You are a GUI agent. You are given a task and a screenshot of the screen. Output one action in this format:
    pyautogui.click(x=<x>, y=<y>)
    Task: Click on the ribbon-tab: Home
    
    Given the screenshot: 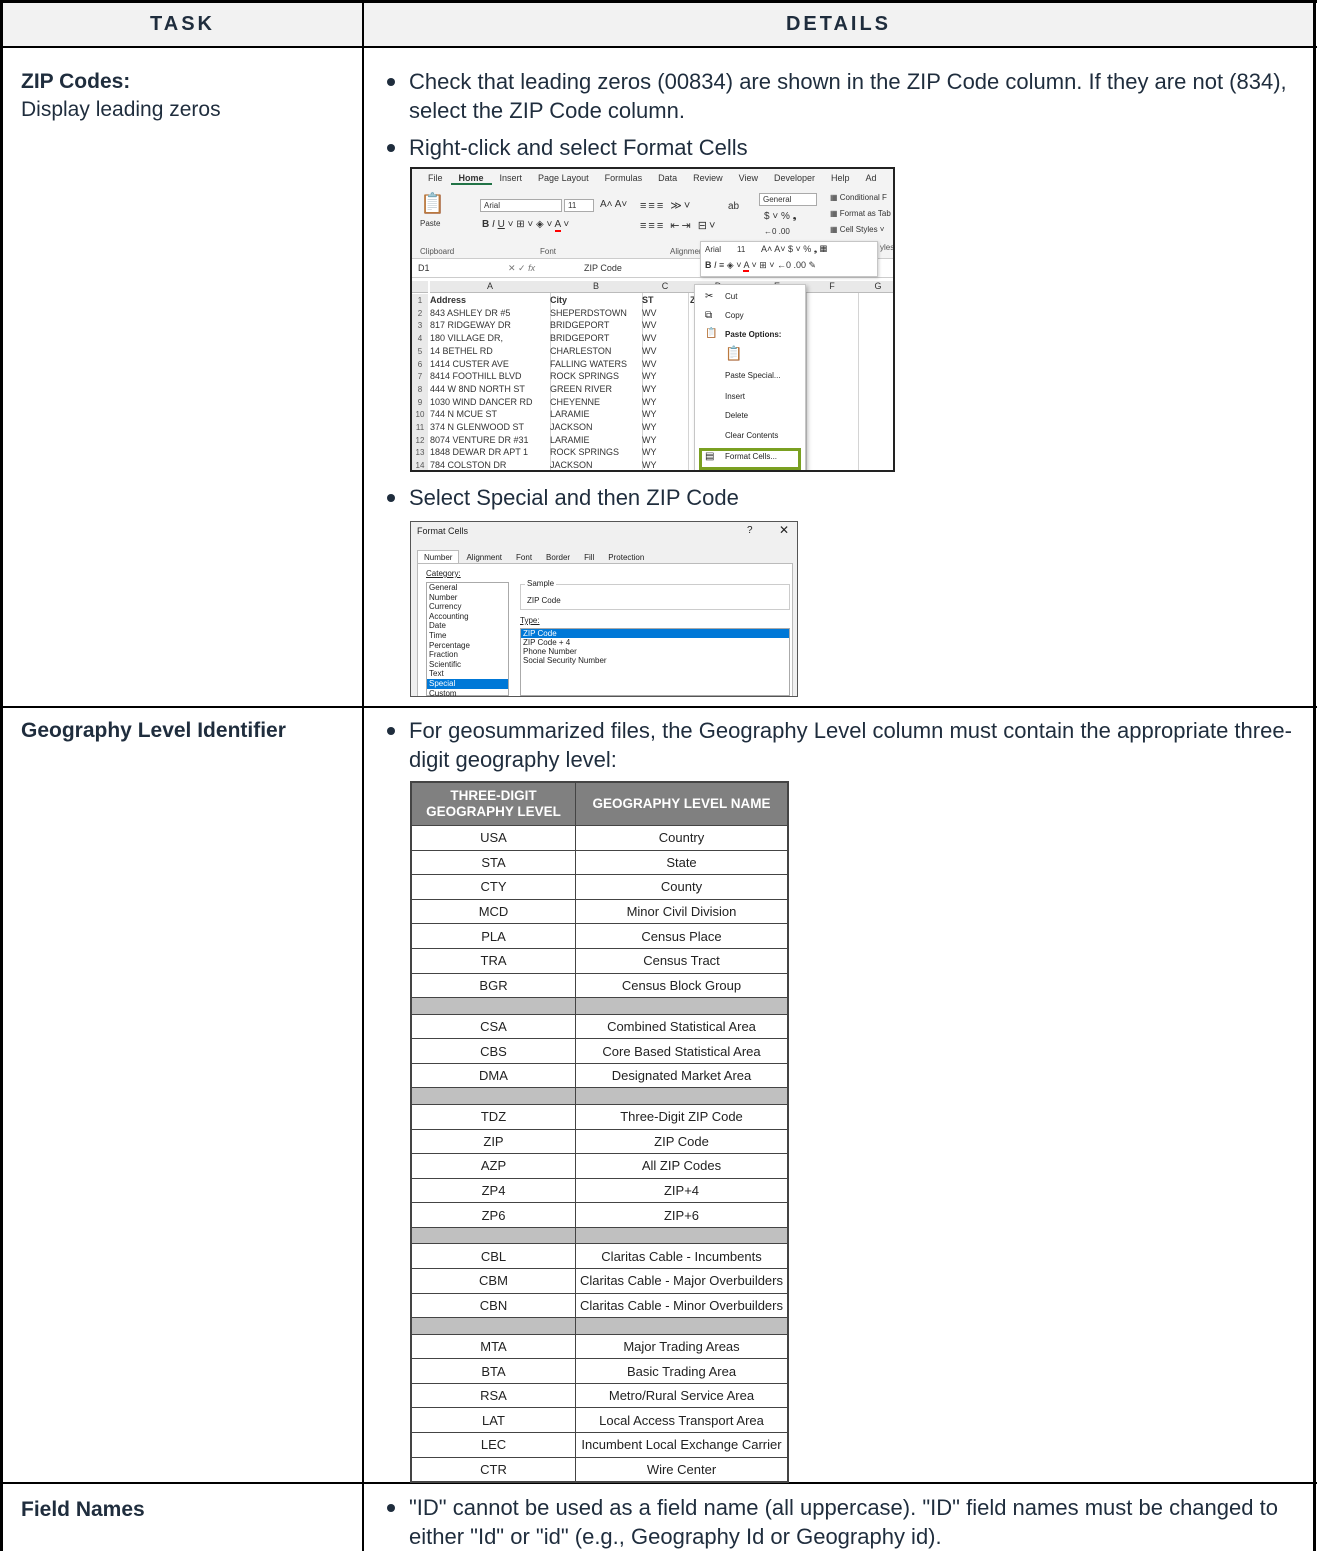 What is the action you would take?
    pyautogui.click(x=471, y=179)
    